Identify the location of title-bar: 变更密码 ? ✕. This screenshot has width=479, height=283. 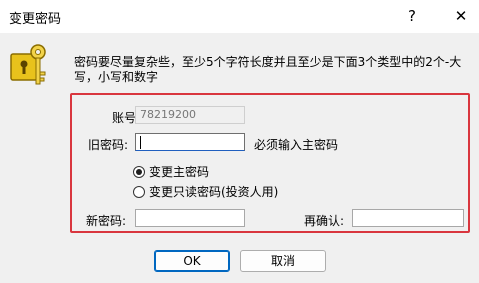
(239, 16).